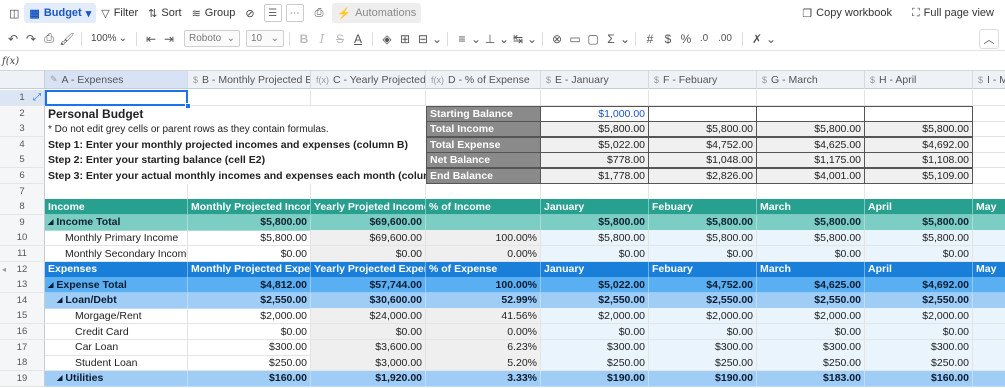 Image resolution: width=1005 pixels, height=388 pixels. What do you see at coordinates (116, 285) in the screenshot?
I see `row-label: ◢ Expense Total` at bounding box center [116, 285].